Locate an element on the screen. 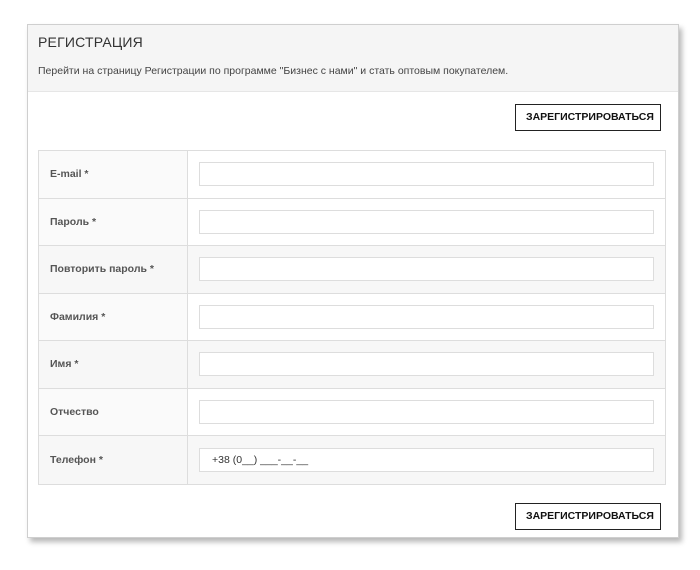 The width and height of the screenshot is (700, 570). first-name-label: Имя * is located at coordinates (113, 364).